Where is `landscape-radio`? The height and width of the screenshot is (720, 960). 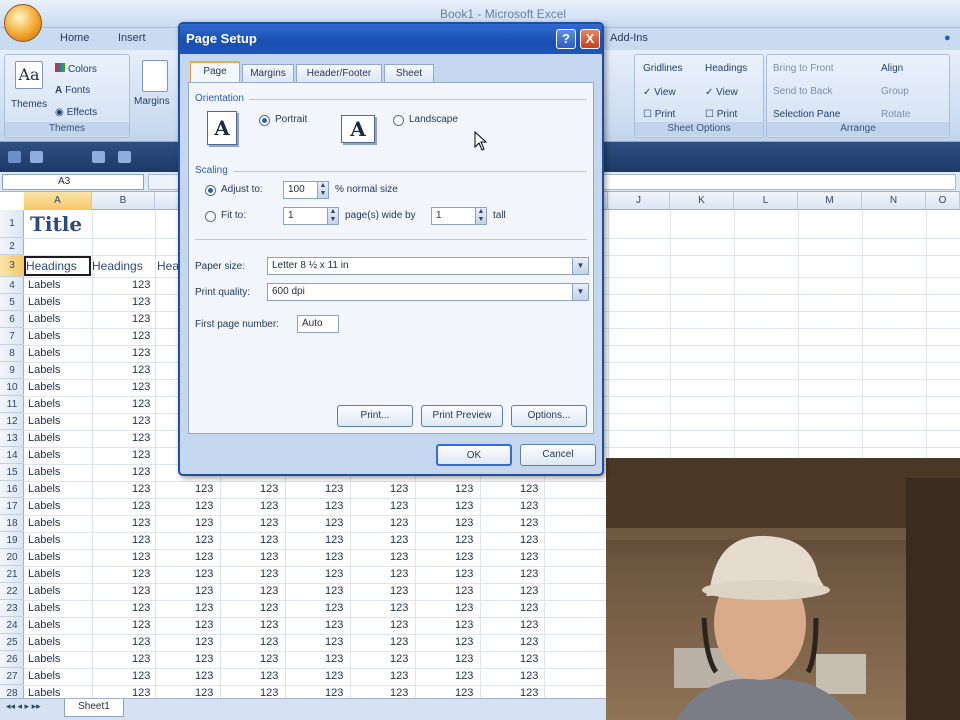
landscape-radio is located at coordinates (398, 120).